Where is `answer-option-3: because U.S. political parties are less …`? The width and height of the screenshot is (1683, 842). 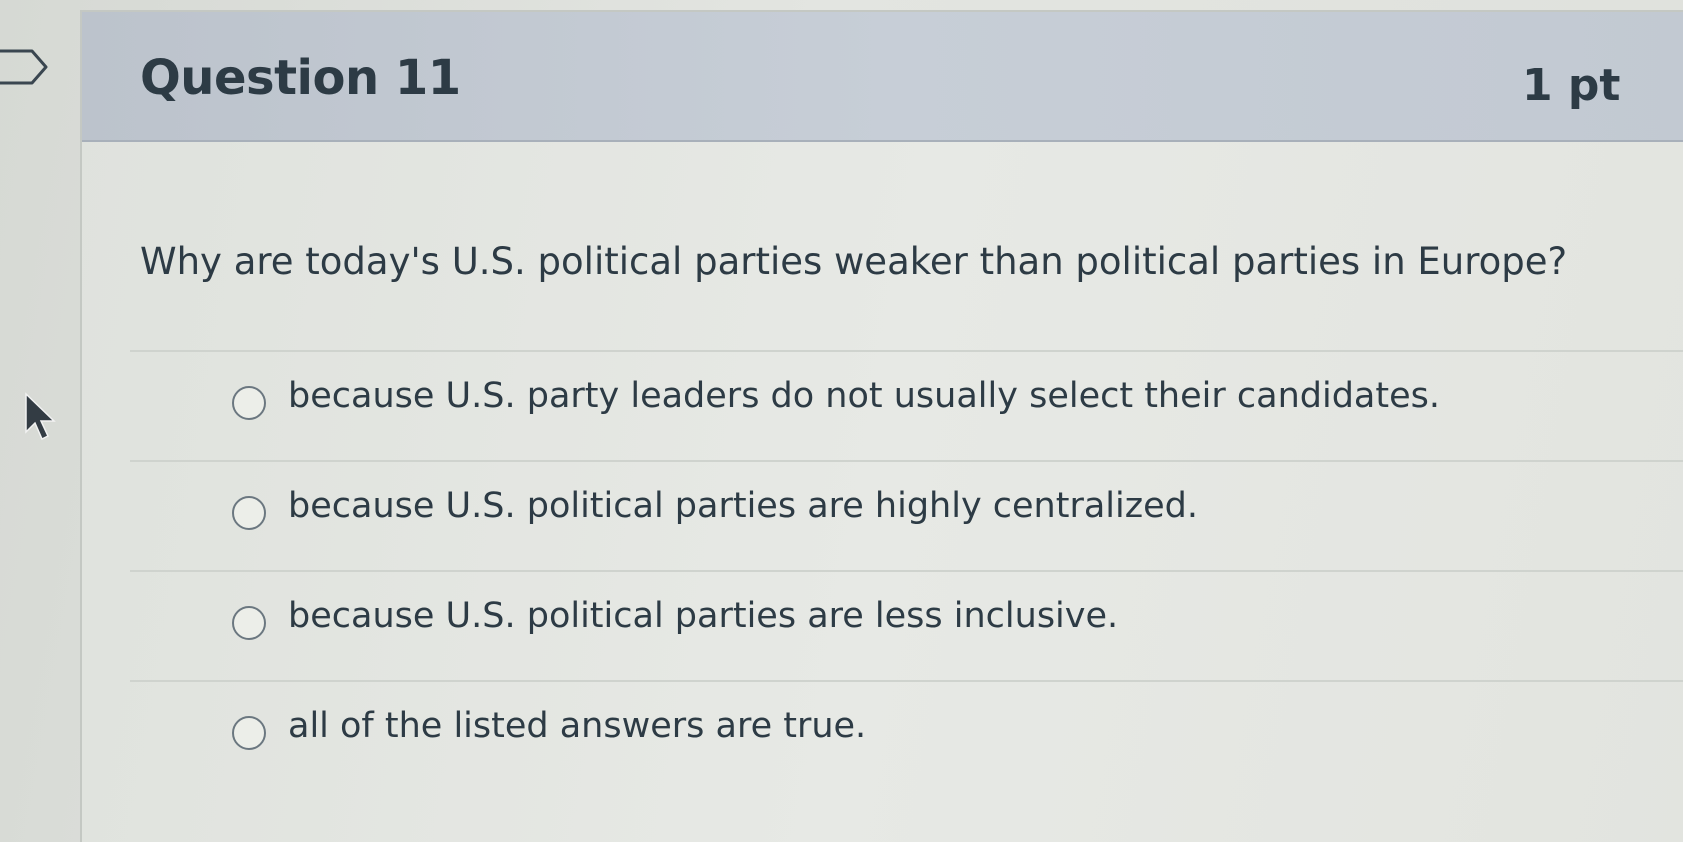
answer-option-3: because U.S. political parties are less … is located at coordinates (906, 625).